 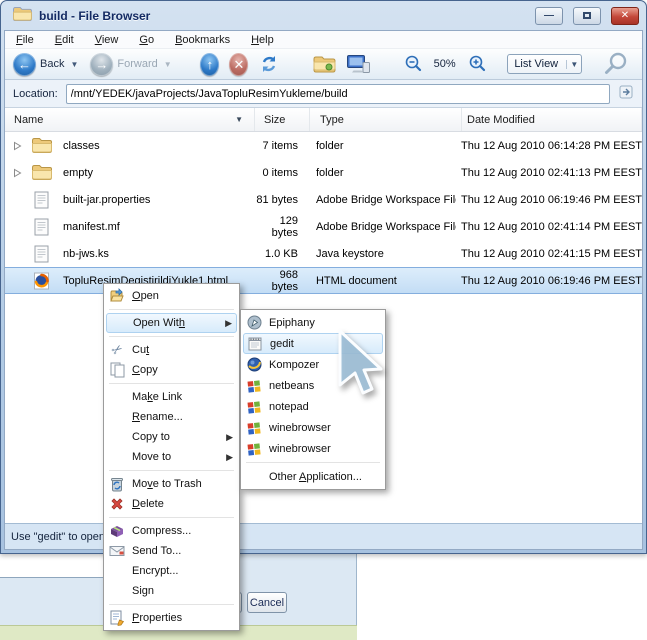 What do you see at coordinates (171, 370) in the screenshot?
I see `menu-item-copy: Copy` at bounding box center [171, 370].